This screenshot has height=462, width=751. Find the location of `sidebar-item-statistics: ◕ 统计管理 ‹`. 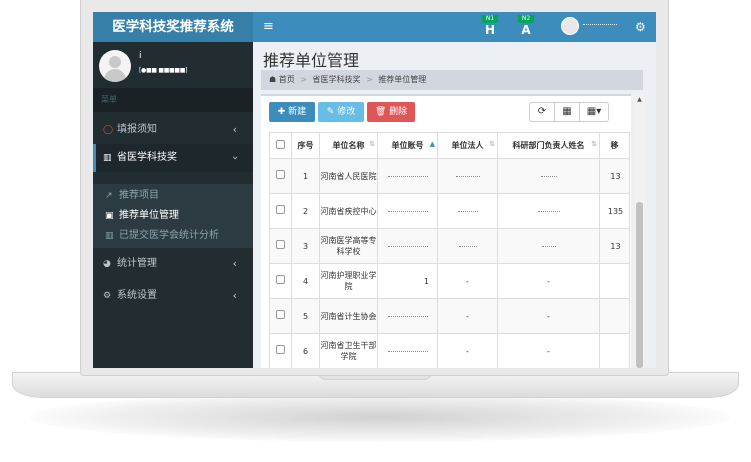

sidebar-item-statistics: ◕ 统计管理 ‹ is located at coordinates (173, 264).